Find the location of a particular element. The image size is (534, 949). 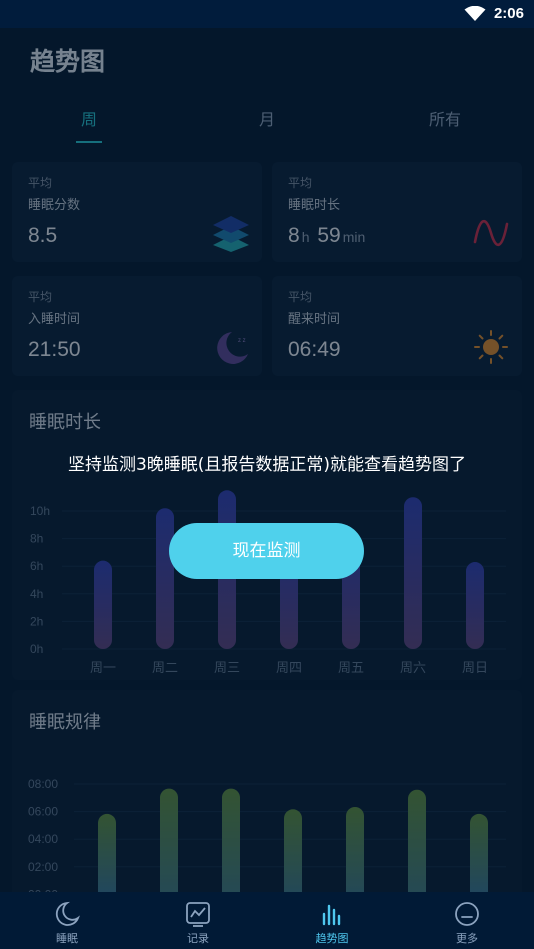

bottom-nav: 睡眠 记录 趋势图 更多 is located at coordinates (267, 920).